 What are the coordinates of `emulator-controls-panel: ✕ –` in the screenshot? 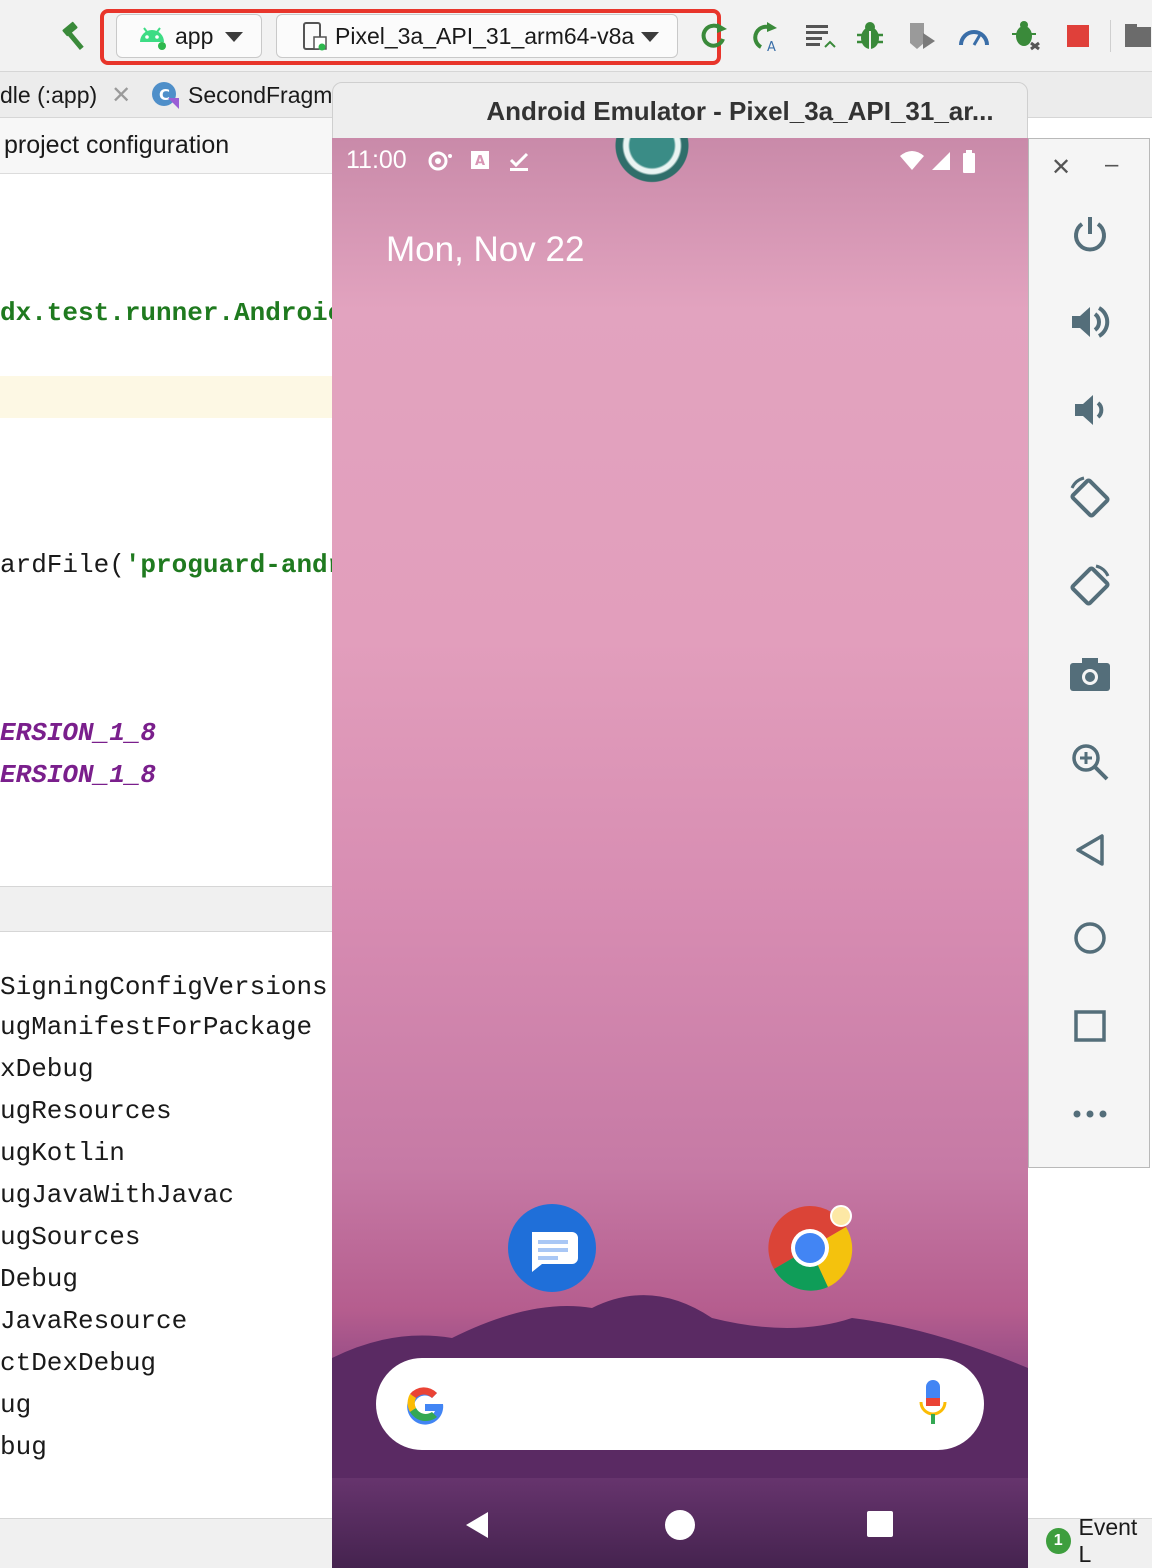 It's located at (1089, 653).